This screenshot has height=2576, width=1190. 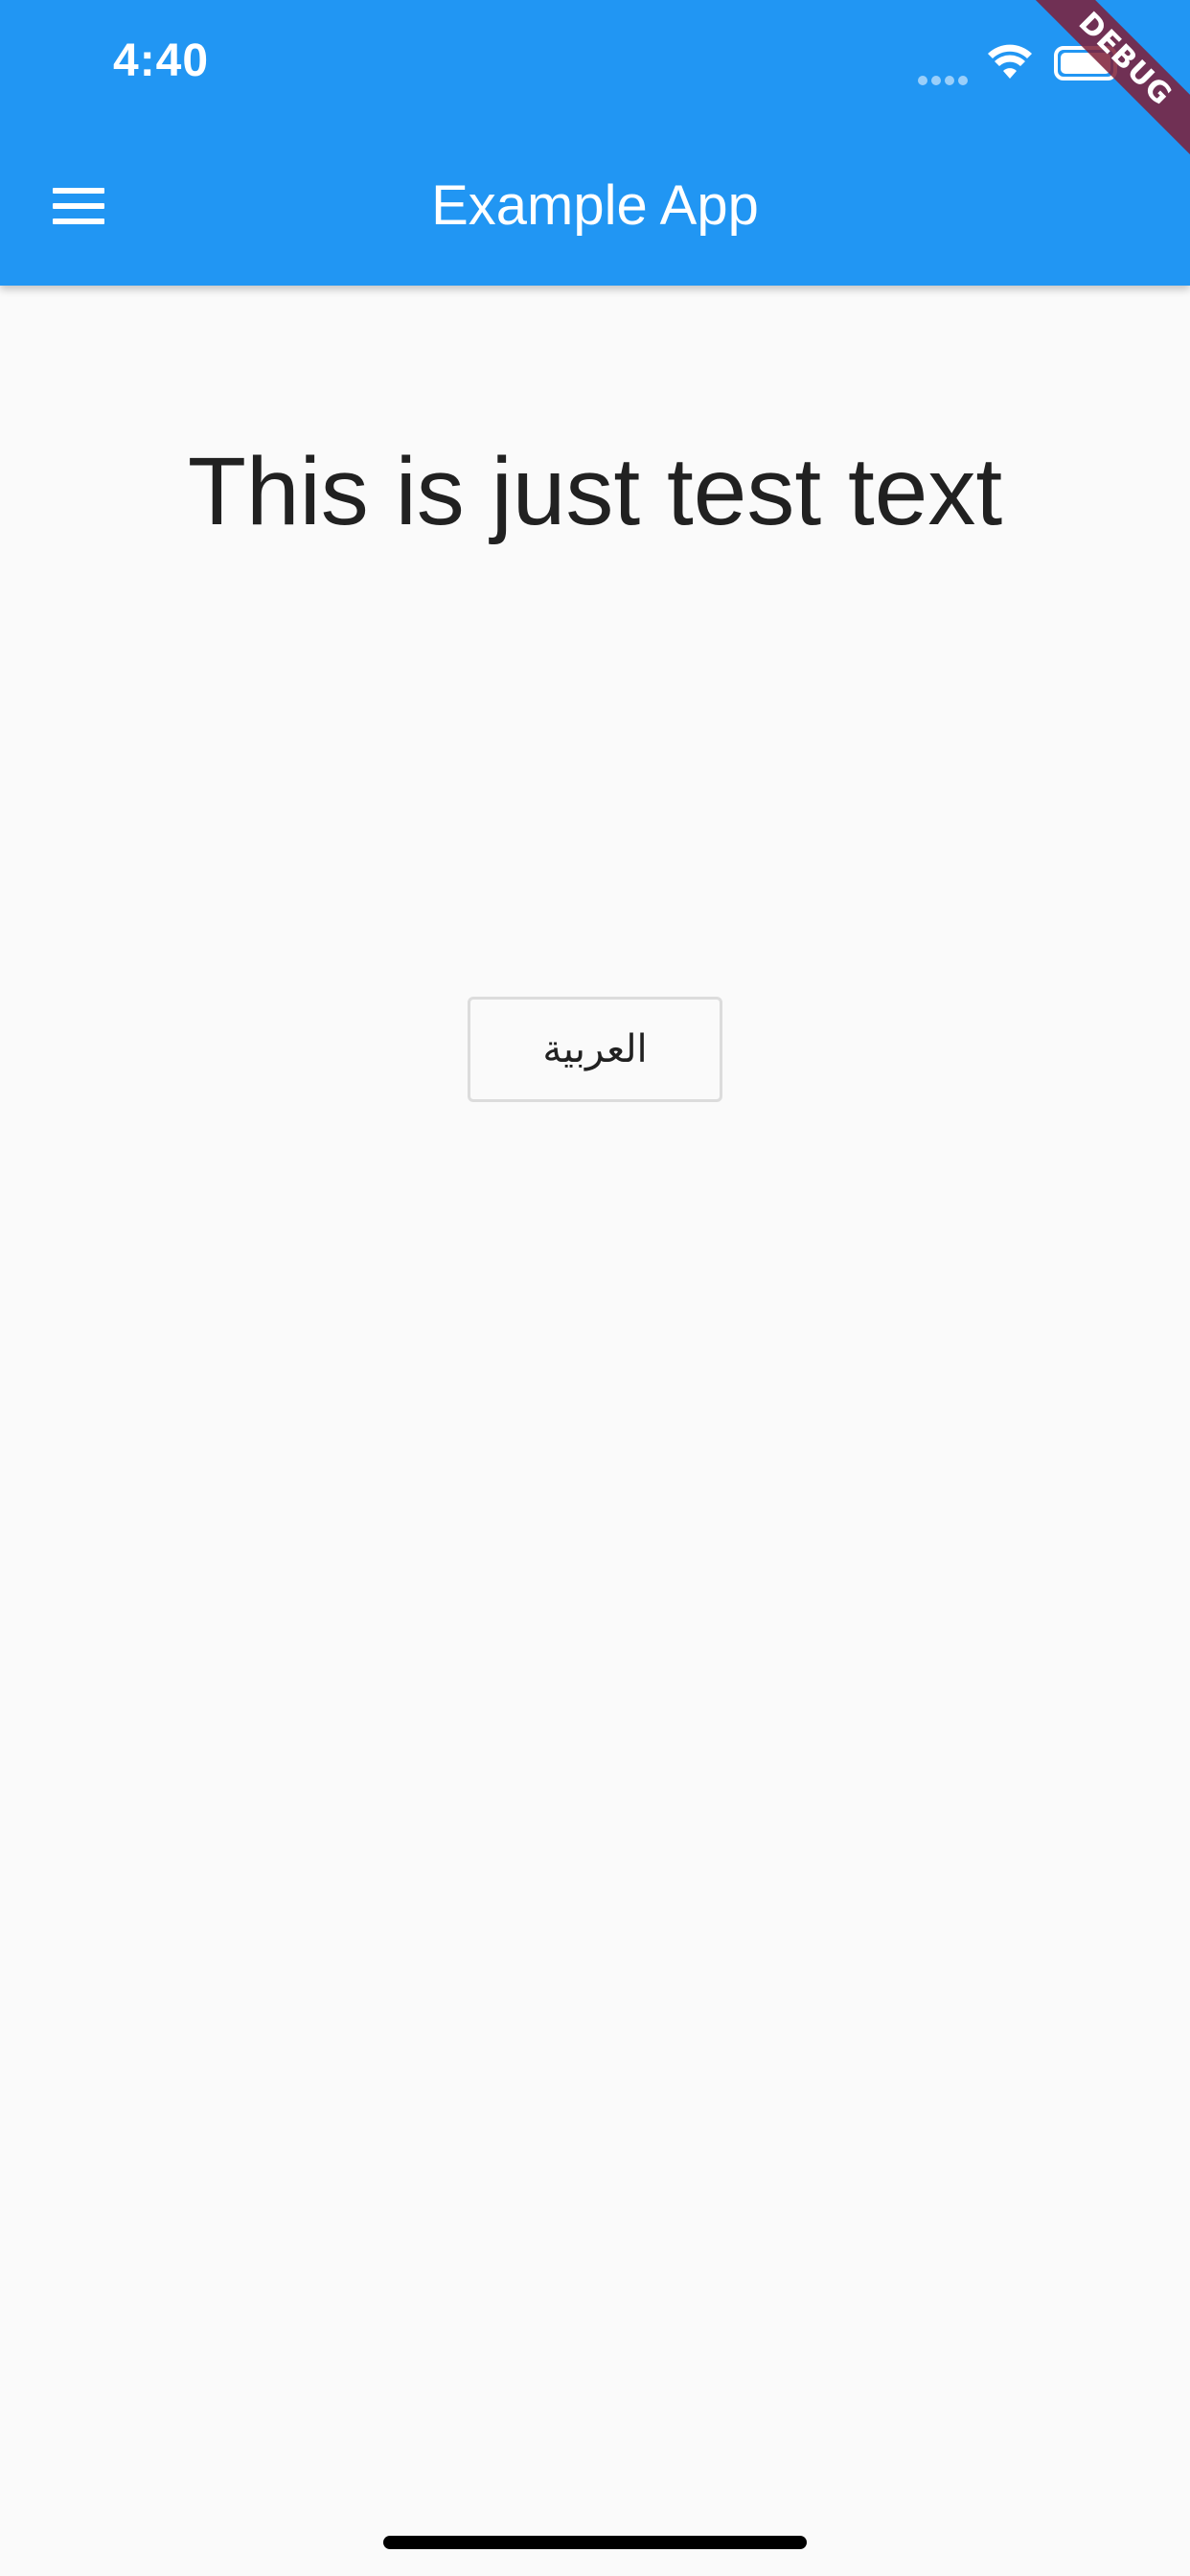 What do you see at coordinates (595, 63) in the screenshot?
I see `status-bar: 4:40` at bounding box center [595, 63].